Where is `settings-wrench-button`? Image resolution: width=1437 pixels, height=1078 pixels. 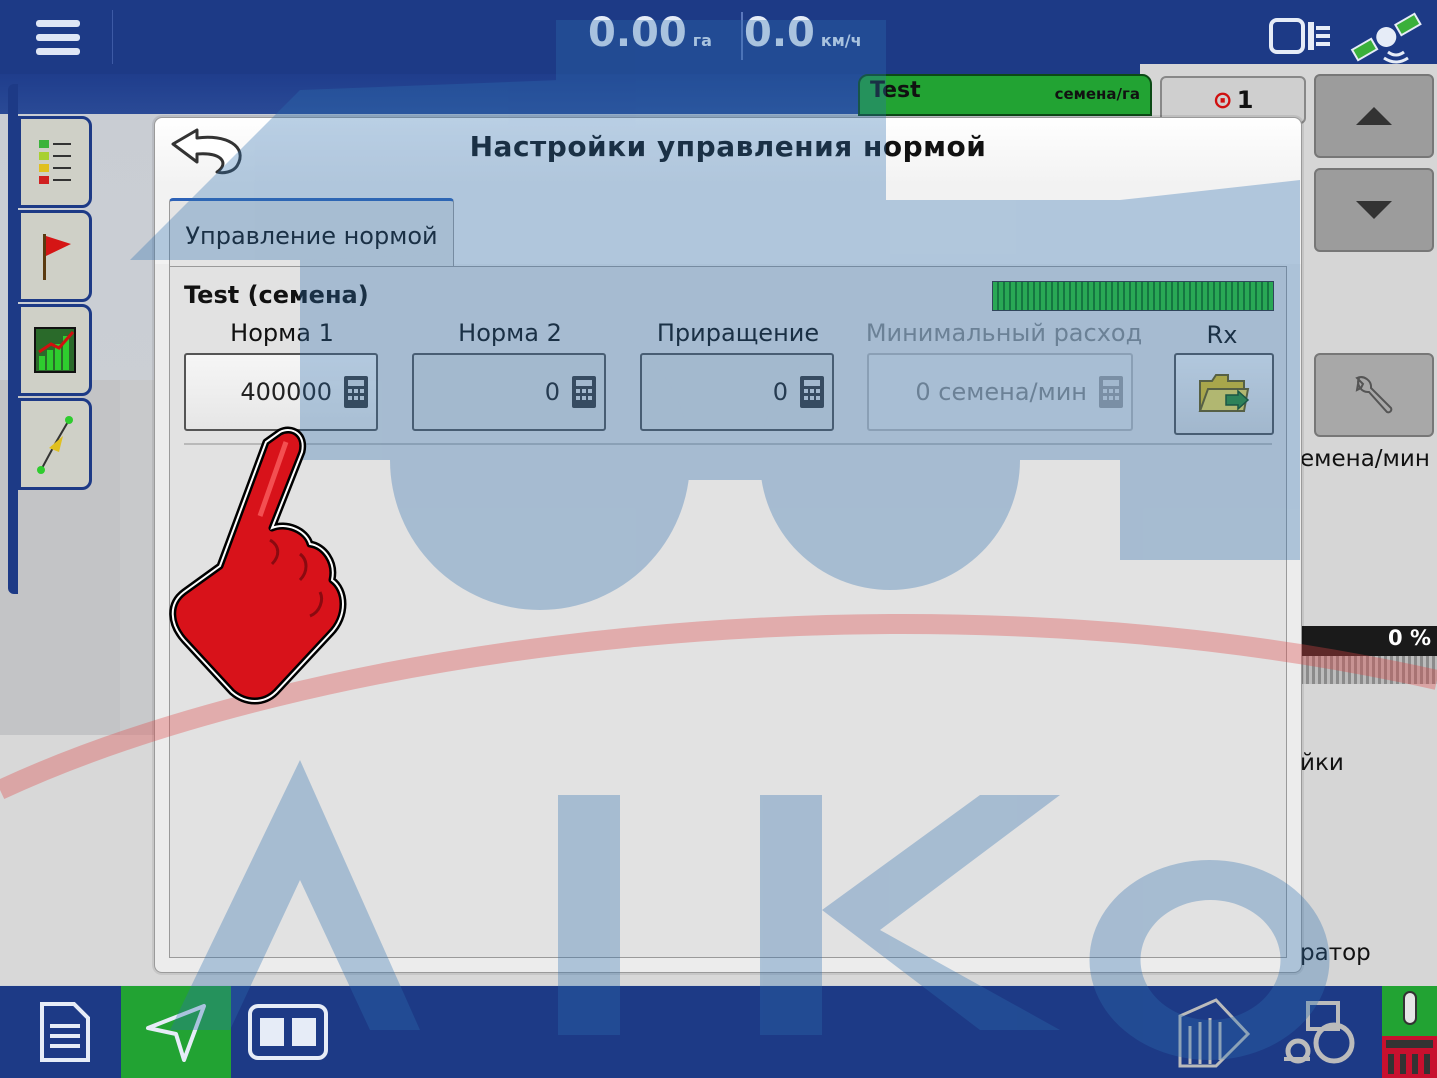 settings-wrench-button is located at coordinates (1374, 395).